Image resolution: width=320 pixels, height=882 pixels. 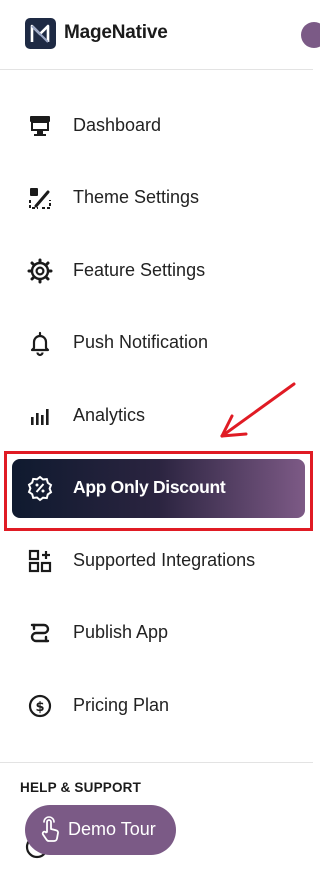 What do you see at coordinates (139, 270) in the screenshot?
I see `sidebar-item-label: Feature Settings` at bounding box center [139, 270].